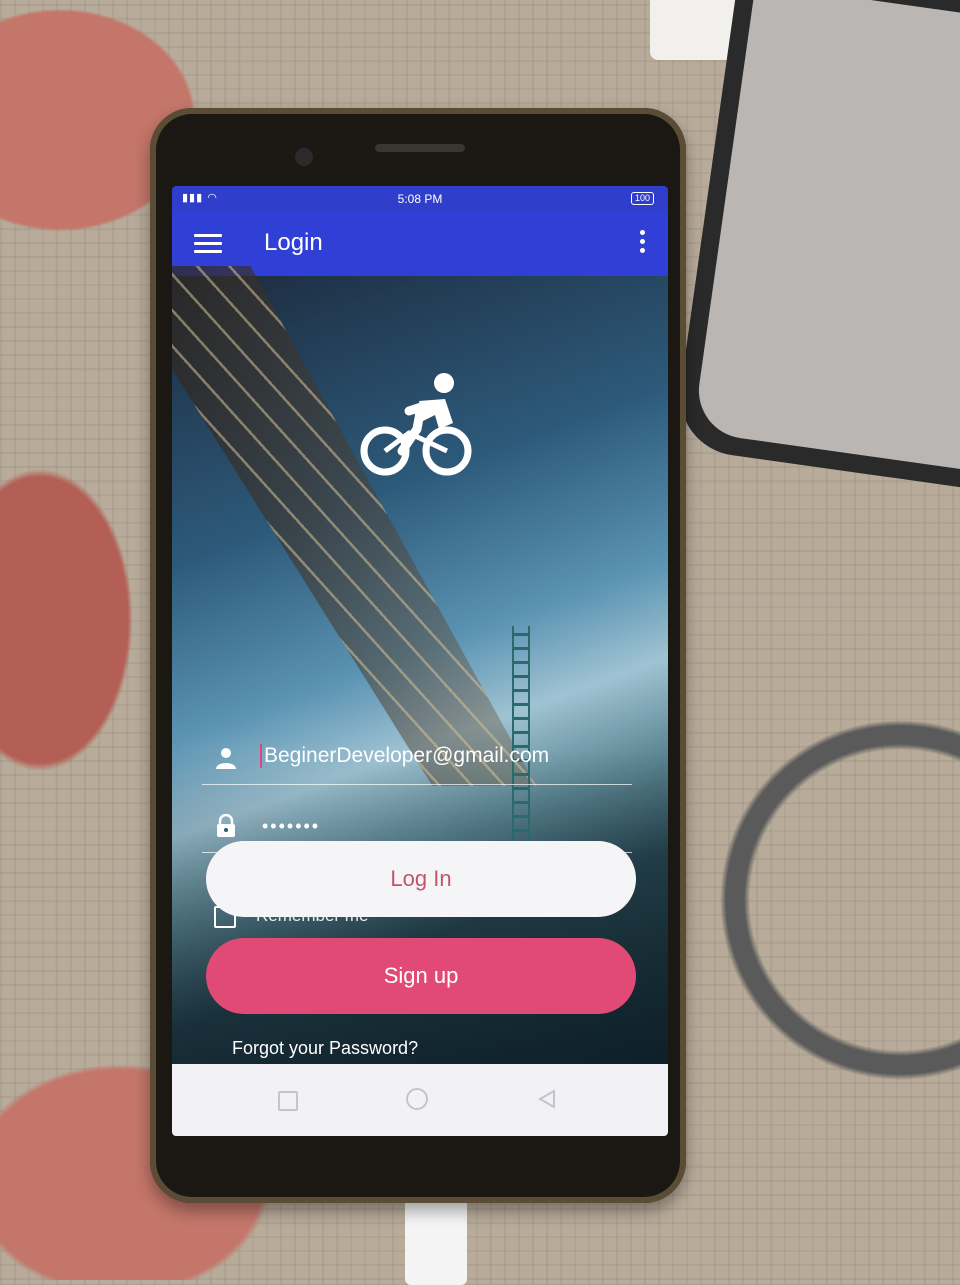 The width and height of the screenshot is (960, 1285). Describe the element at coordinates (547, 1099) in the screenshot. I see `back-icon` at that location.